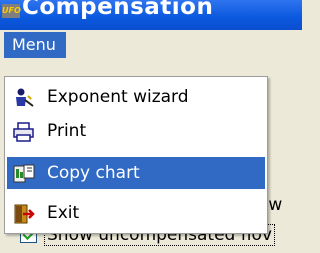  What do you see at coordinates (67, 131) in the screenshot?
I see `menu-item-label: Print` at bounding box center [67, 131].